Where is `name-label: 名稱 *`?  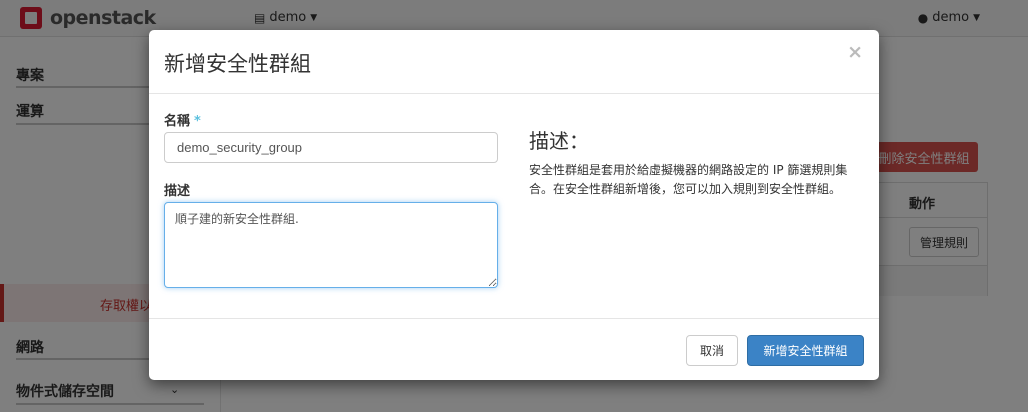 name-label: 名稱 * is located at coordinates (182, 119).